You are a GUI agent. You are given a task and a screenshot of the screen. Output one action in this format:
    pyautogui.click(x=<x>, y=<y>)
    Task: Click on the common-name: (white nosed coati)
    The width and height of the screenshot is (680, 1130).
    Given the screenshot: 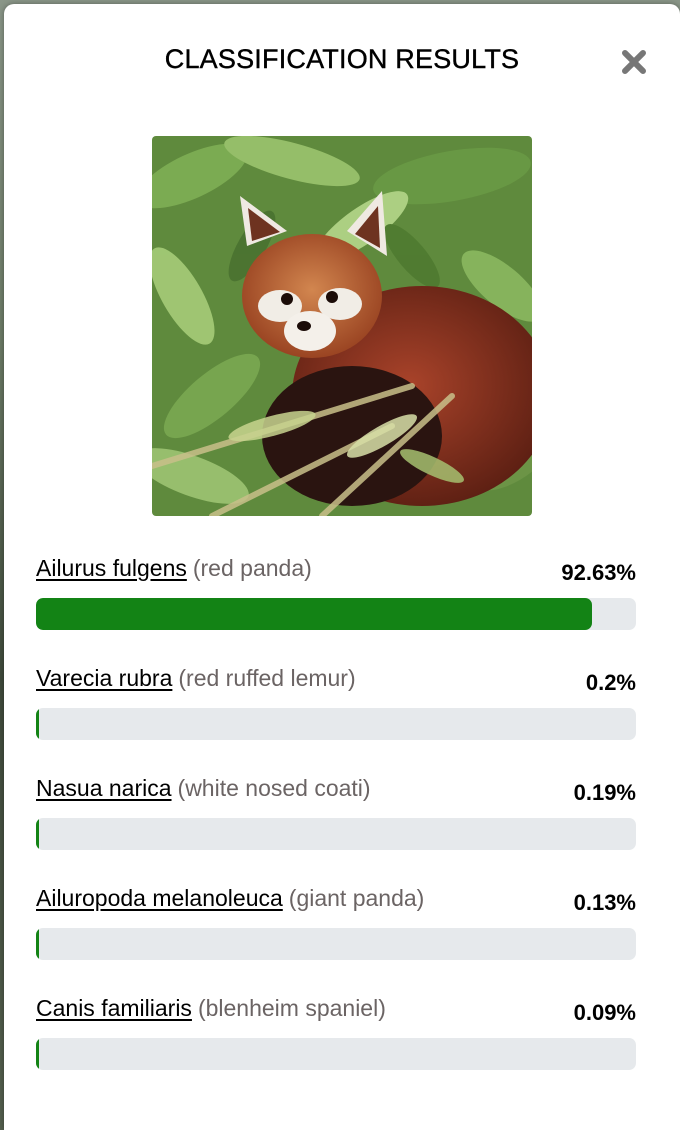 What is the action you would take?
    pyautogui.click(x=274, y=788)
    